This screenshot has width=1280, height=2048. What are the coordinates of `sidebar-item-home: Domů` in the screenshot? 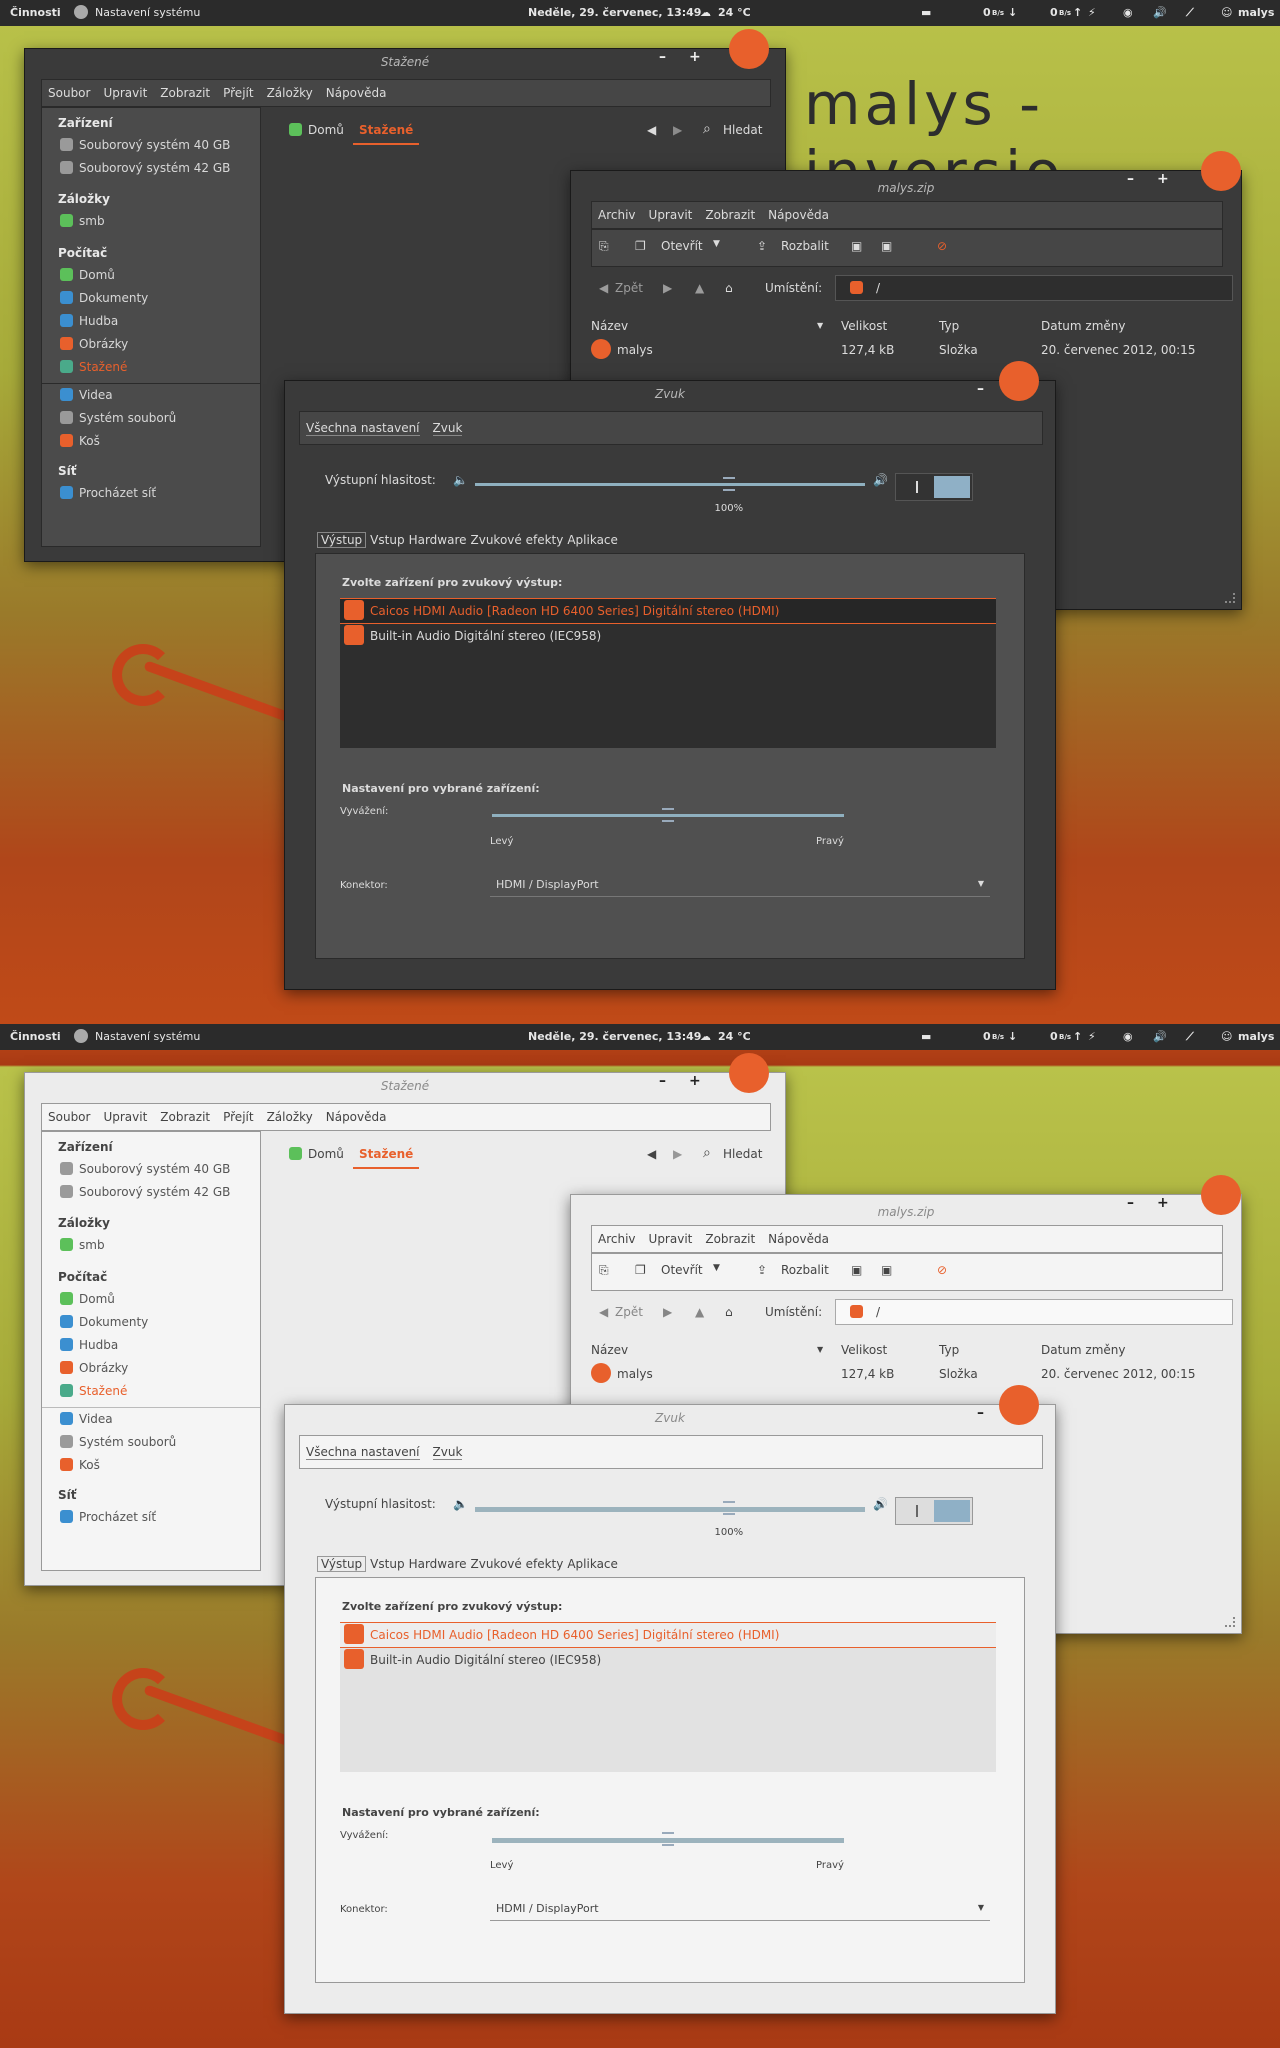 It's located at (87, 1299).